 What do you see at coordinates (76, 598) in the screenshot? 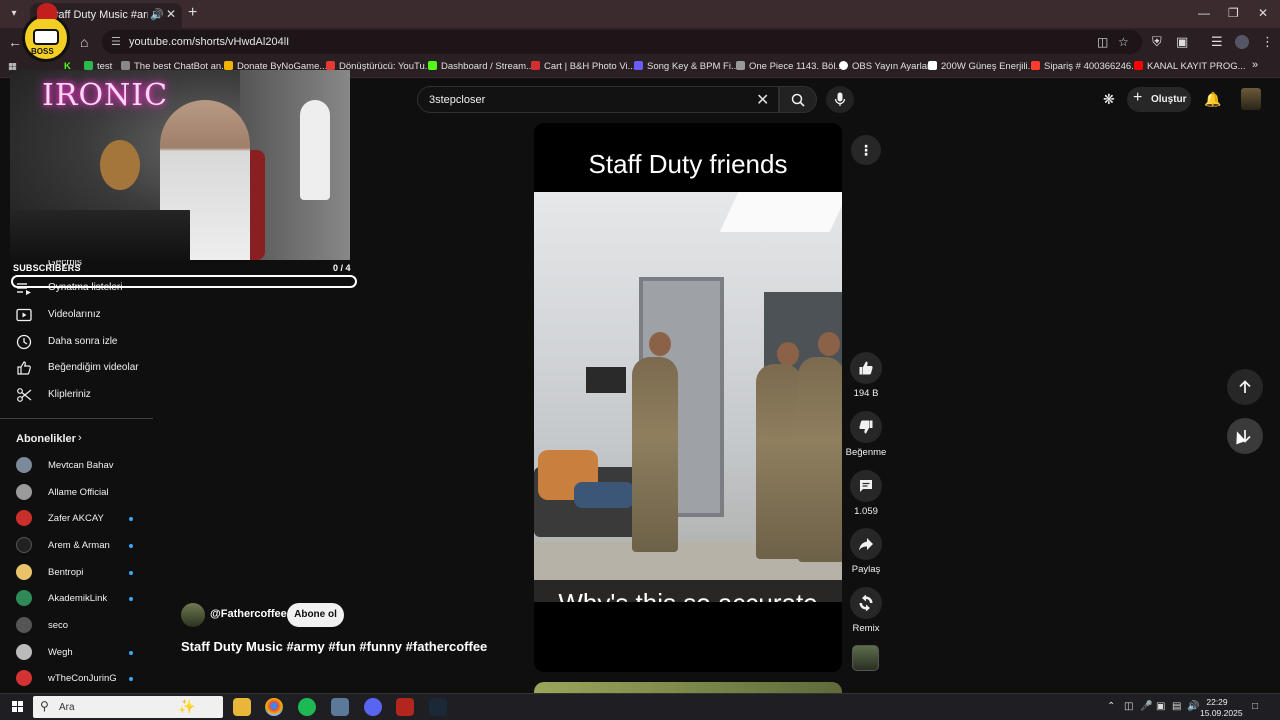
I see `subscription-channel: AkademikLink` at bounding box center [76, 598].